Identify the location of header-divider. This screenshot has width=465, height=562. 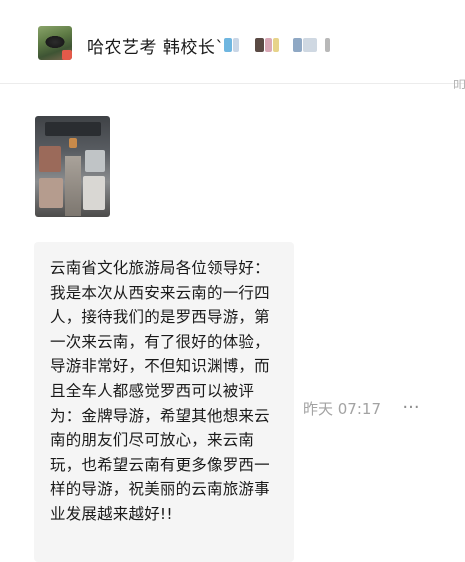
(232, 83).